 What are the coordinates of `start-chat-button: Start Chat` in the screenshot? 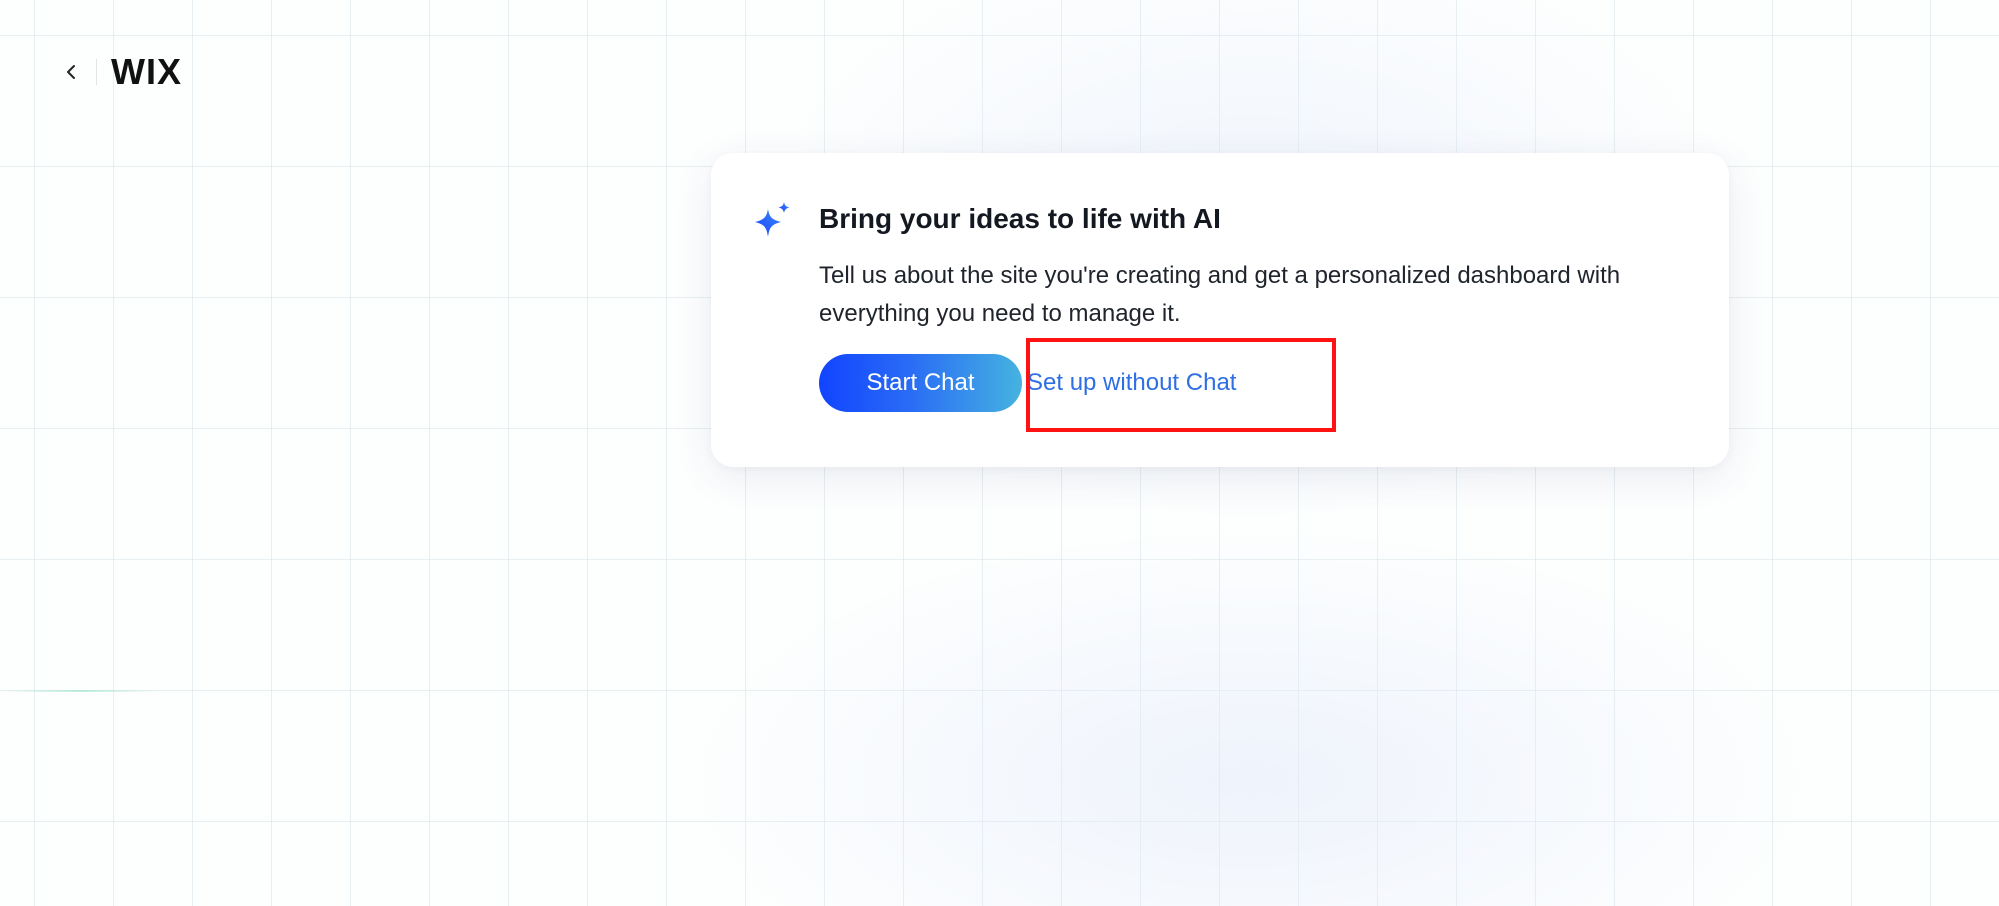 It's located at (920, 383).